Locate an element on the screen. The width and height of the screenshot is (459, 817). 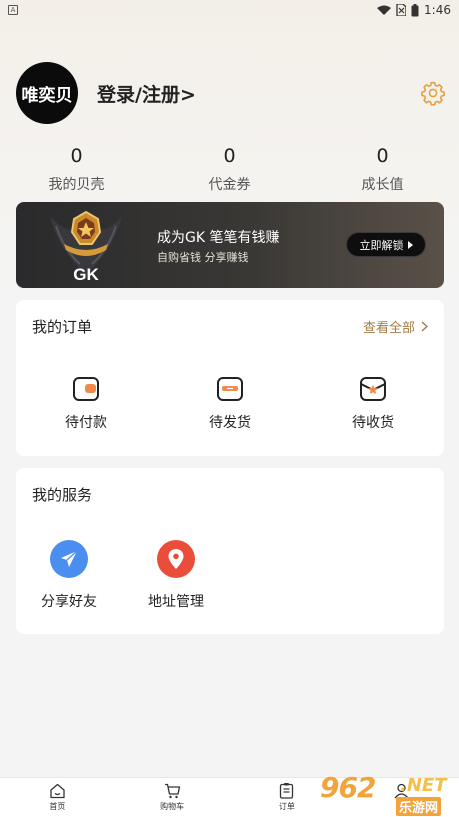
battery-icon is located at coordinates (415, 9).